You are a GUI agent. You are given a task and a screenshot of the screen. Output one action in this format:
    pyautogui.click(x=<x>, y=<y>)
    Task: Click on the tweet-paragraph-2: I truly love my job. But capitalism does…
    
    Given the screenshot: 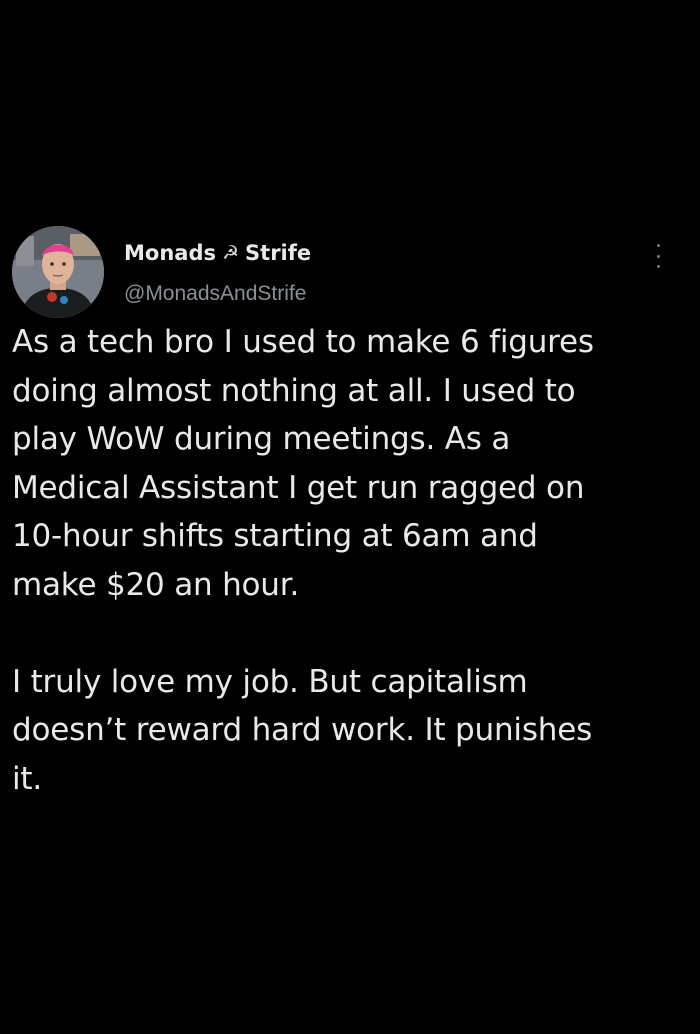 What is the action you would take?
    pyautogui.click(x=302, y=730)
    